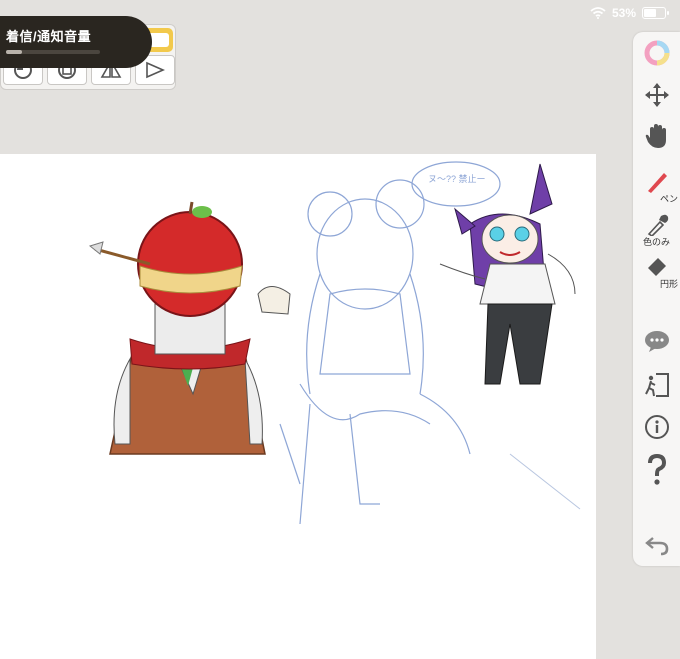  Describe the element at coordinates (650, 13) in the screenshot. I see `battery-level` at that location.